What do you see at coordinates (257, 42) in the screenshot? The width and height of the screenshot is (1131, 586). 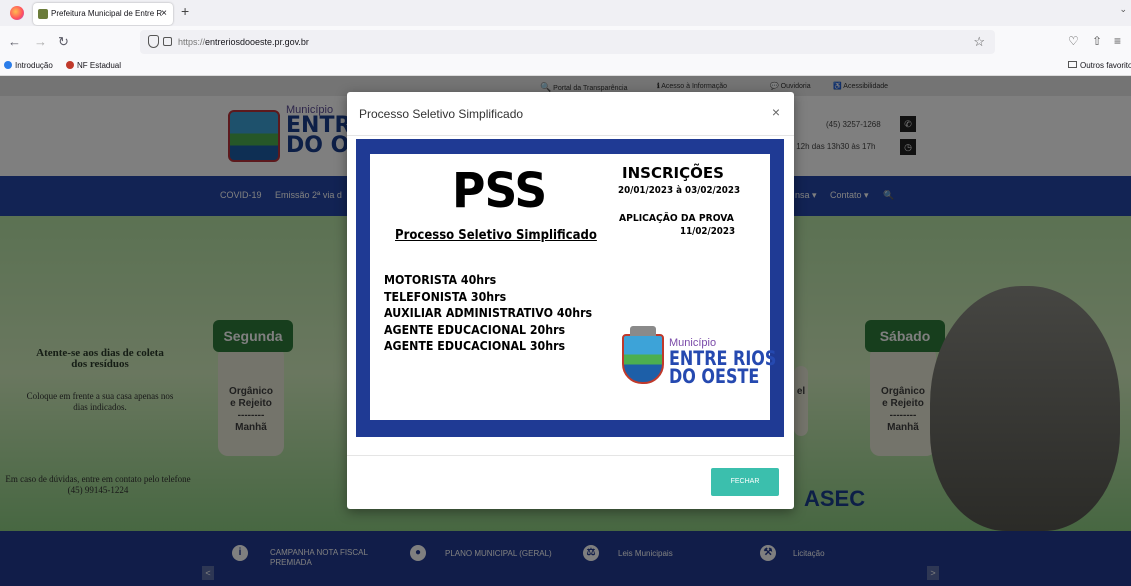 I see `url-host: entreriosdooeste.pr.gov.br` at bounding box center [257, 42].